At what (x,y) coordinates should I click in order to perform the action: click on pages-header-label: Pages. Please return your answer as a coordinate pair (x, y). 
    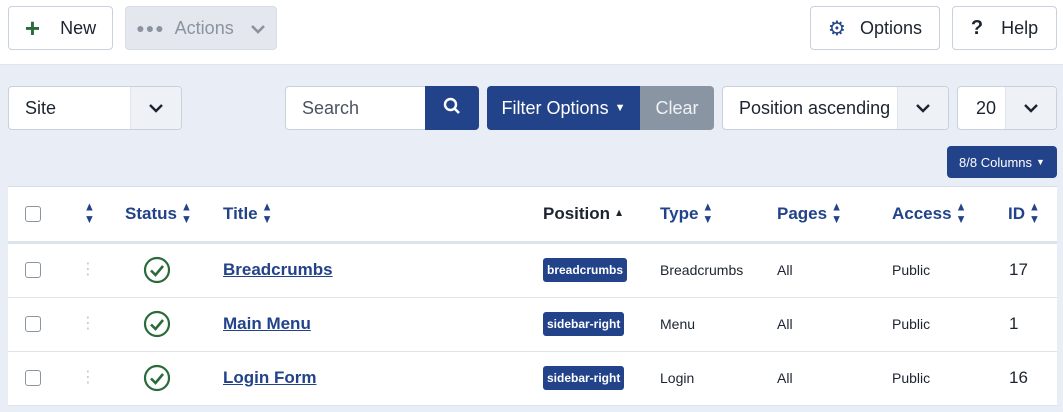
    Looking at the image, I should click on (802, 213).